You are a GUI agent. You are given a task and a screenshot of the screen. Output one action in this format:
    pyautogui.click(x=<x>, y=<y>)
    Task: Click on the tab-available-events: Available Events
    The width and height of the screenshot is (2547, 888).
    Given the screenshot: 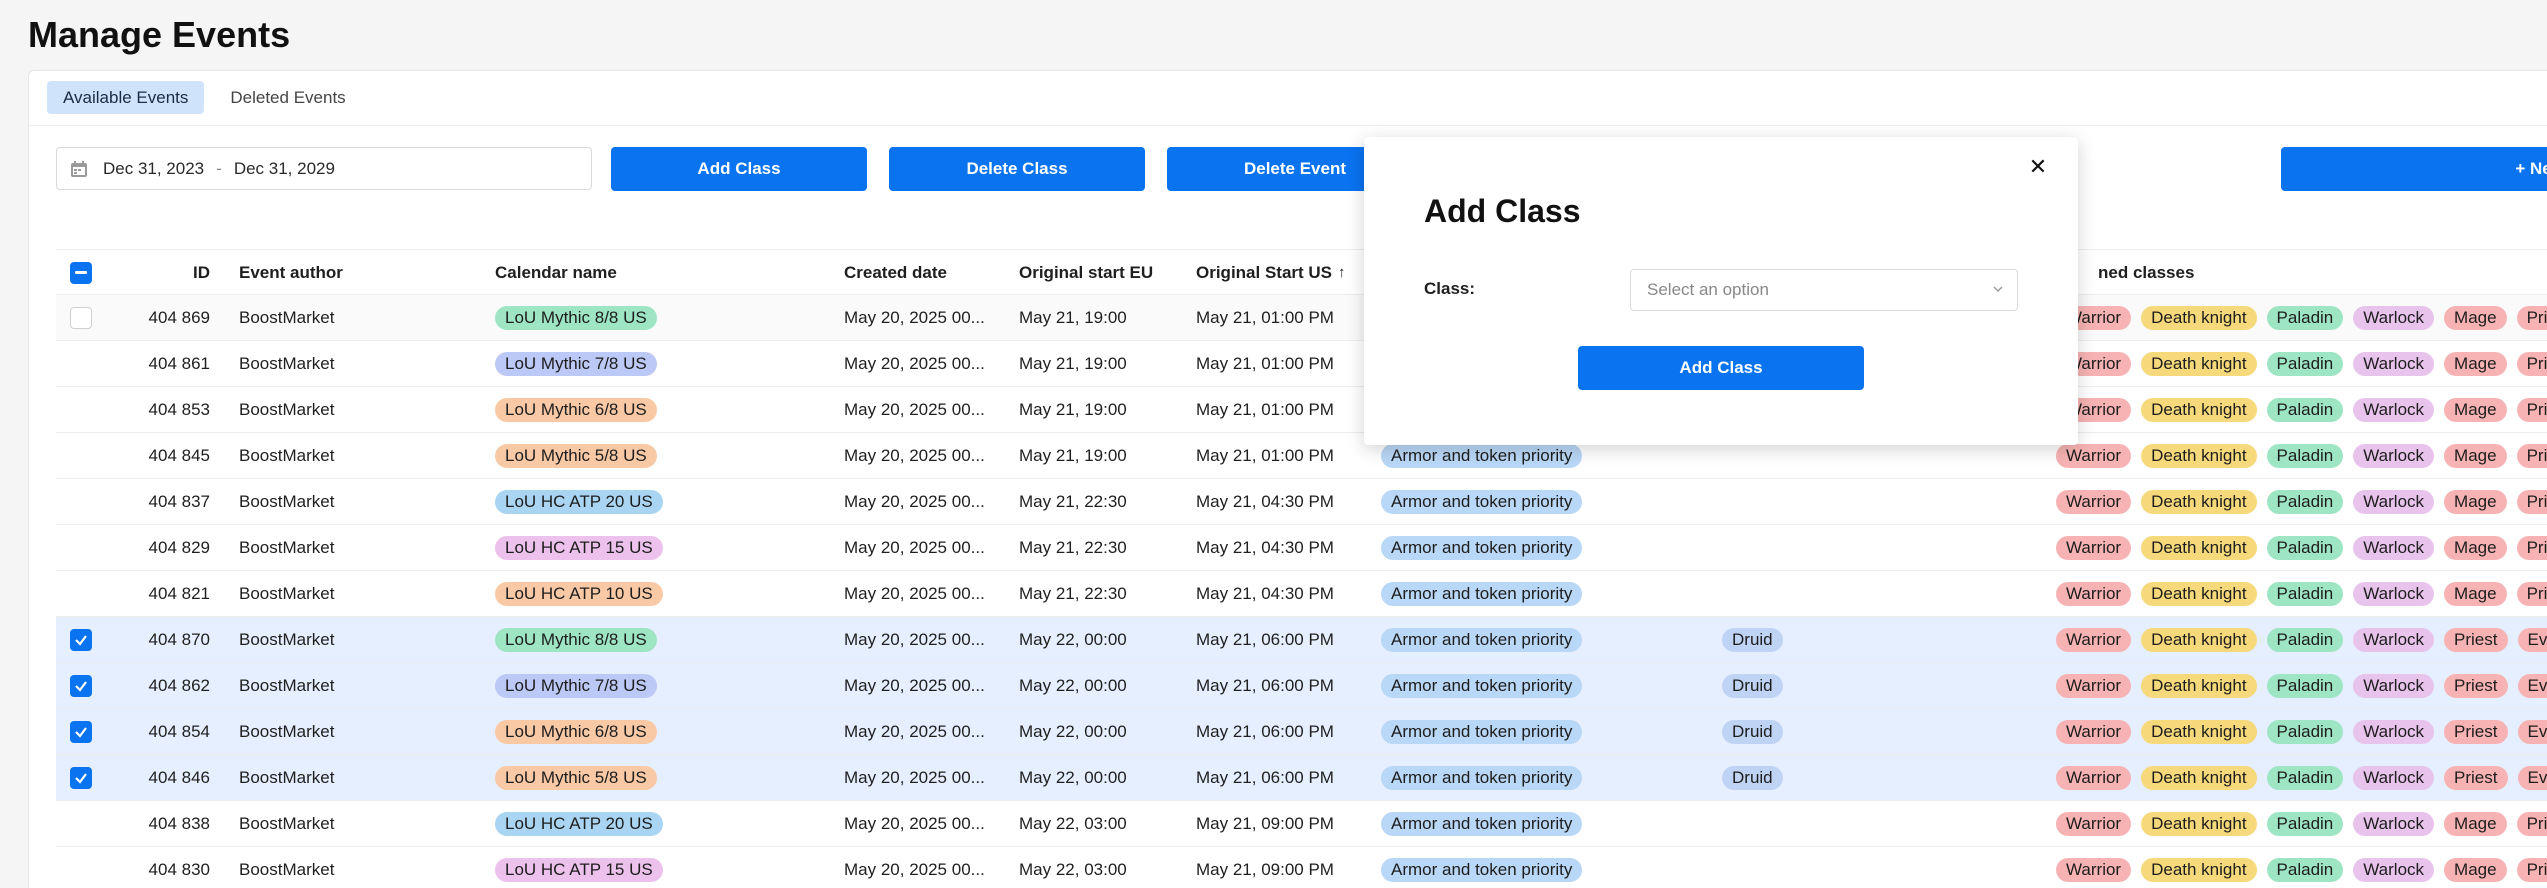 What is the action you would take?
    pyautogui.click(x=126, y=97)
    